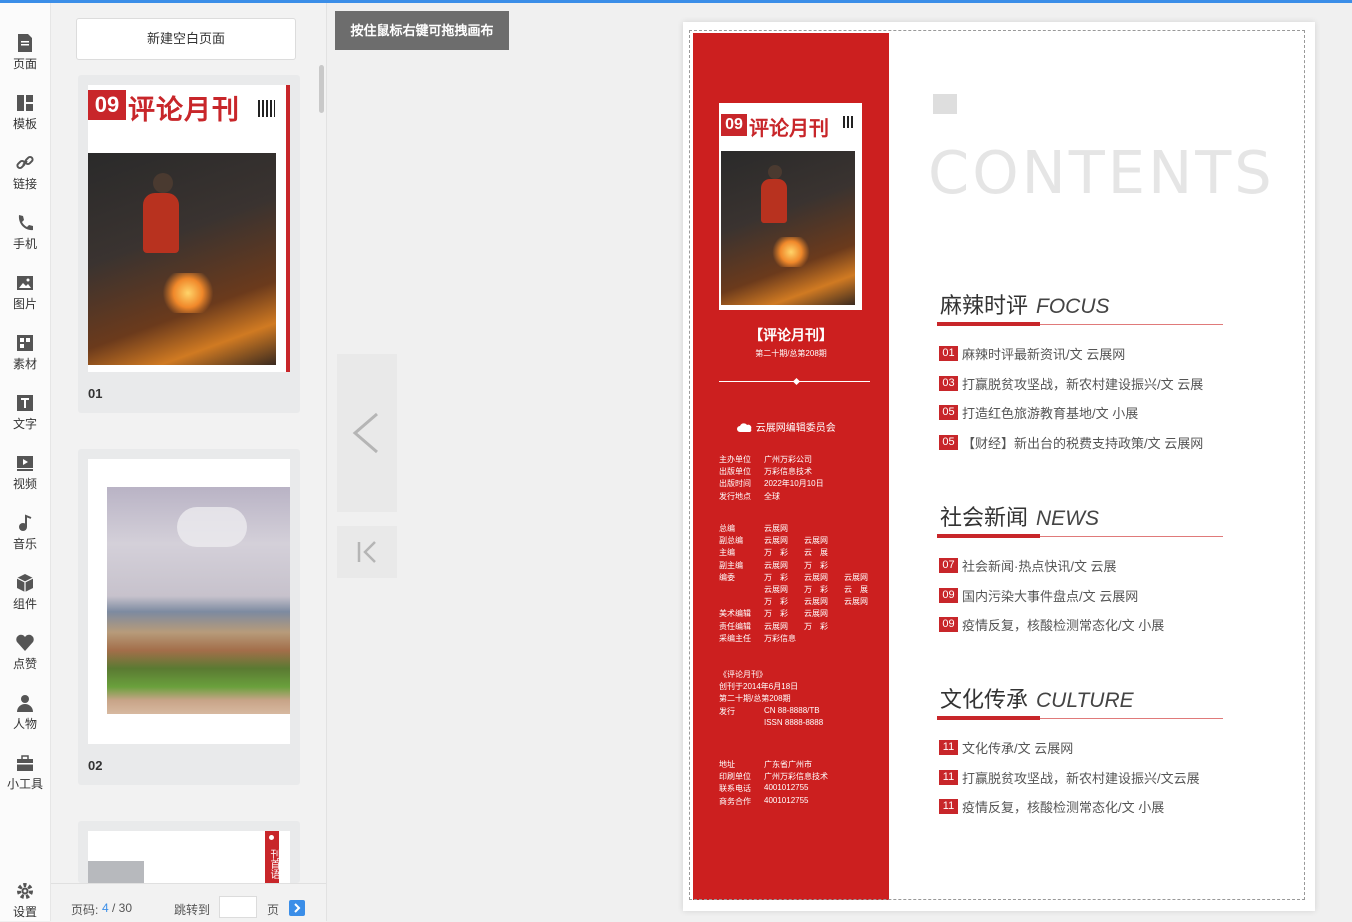 The height and width of the screenshot is (922, 1352). Describe the element at coordinates (25, 283) in the screenshot. I see `image-icon` at that location.